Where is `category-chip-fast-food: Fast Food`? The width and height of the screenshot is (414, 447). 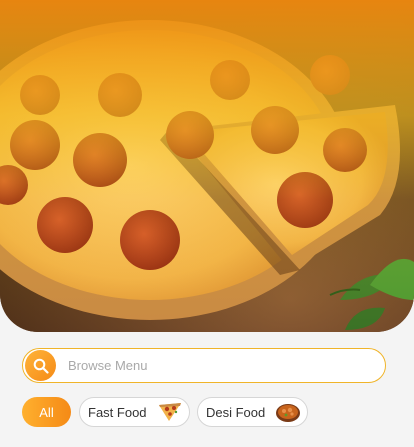
category-chip-fast-food: Fast Food is located at coordinates (134, 412).